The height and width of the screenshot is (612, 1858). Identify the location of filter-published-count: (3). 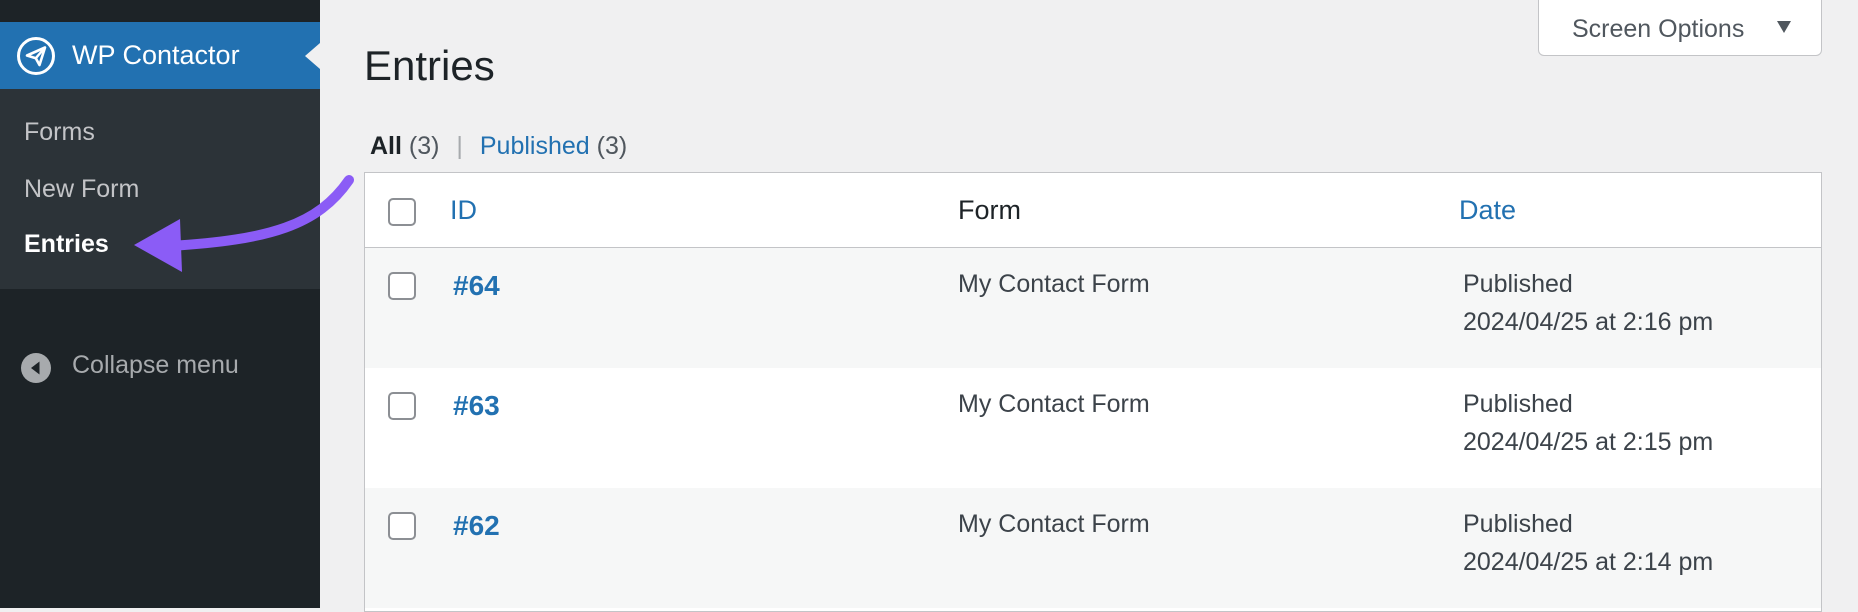
(612, 146).